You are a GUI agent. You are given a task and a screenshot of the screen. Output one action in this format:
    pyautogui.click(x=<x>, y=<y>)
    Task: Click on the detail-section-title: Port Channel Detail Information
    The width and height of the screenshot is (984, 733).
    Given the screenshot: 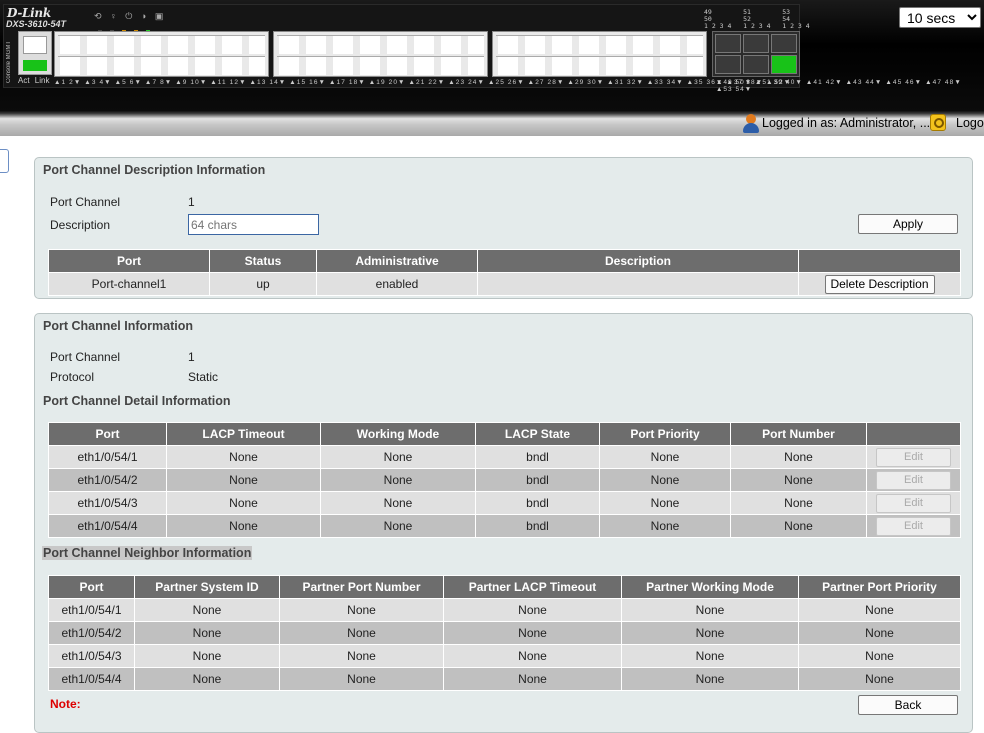 What is the action you would take?
    pyautogui.click(x=137, y=401)
    